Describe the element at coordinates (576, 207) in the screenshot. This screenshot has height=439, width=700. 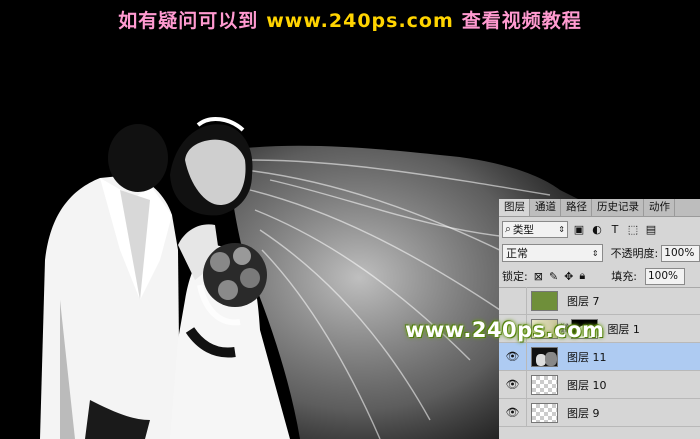
I see `tab-paths: 路径` at that location.